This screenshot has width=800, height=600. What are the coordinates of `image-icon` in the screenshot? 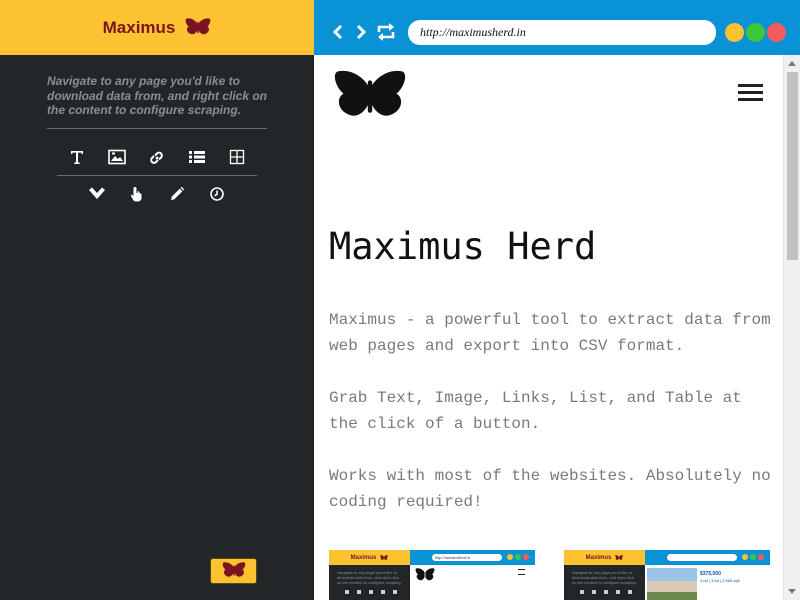 It's located at (117, 157).